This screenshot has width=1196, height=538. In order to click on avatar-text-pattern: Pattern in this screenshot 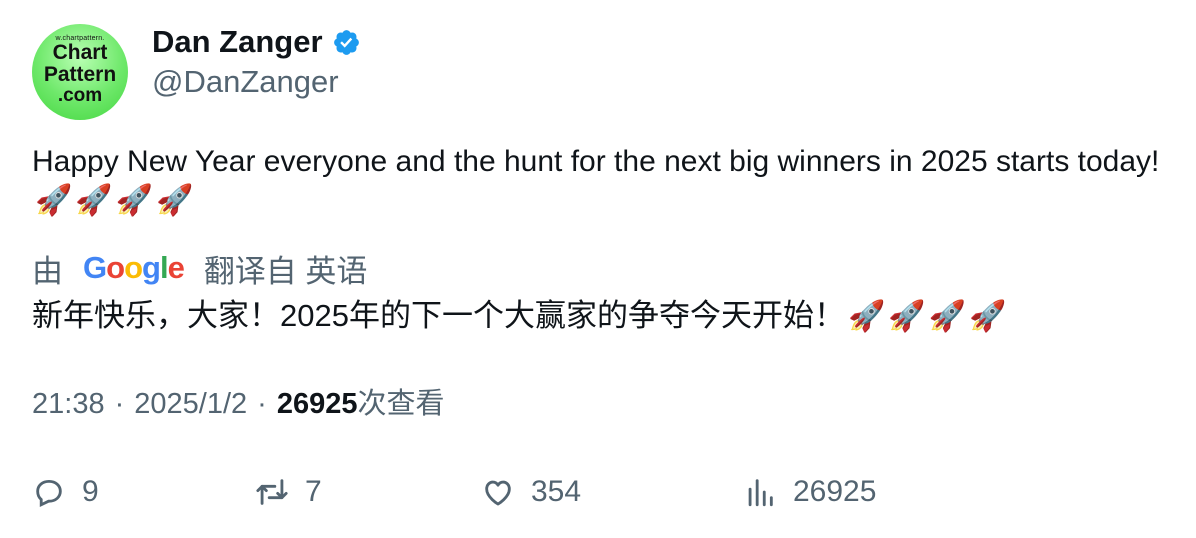, I will do `click(80, 74)`.